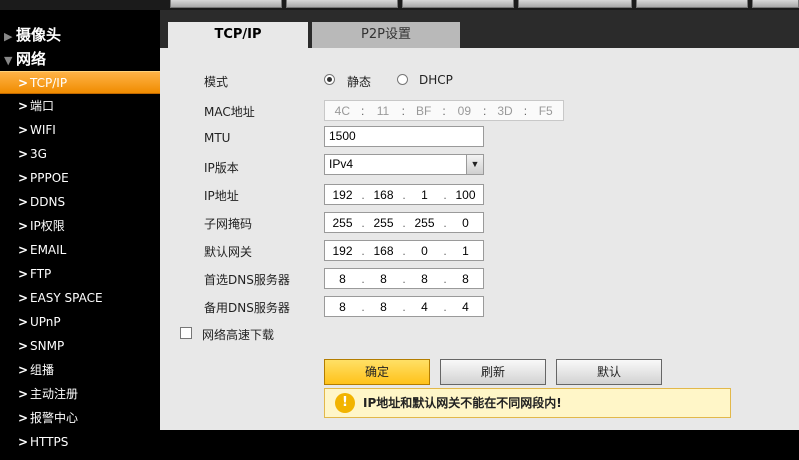 This screenshot has height=460, width=799. Describe the element at coordinates (80, 82) in the screenshot. I see `sidebar-item-tcpip: > TCP/IP` at that location.